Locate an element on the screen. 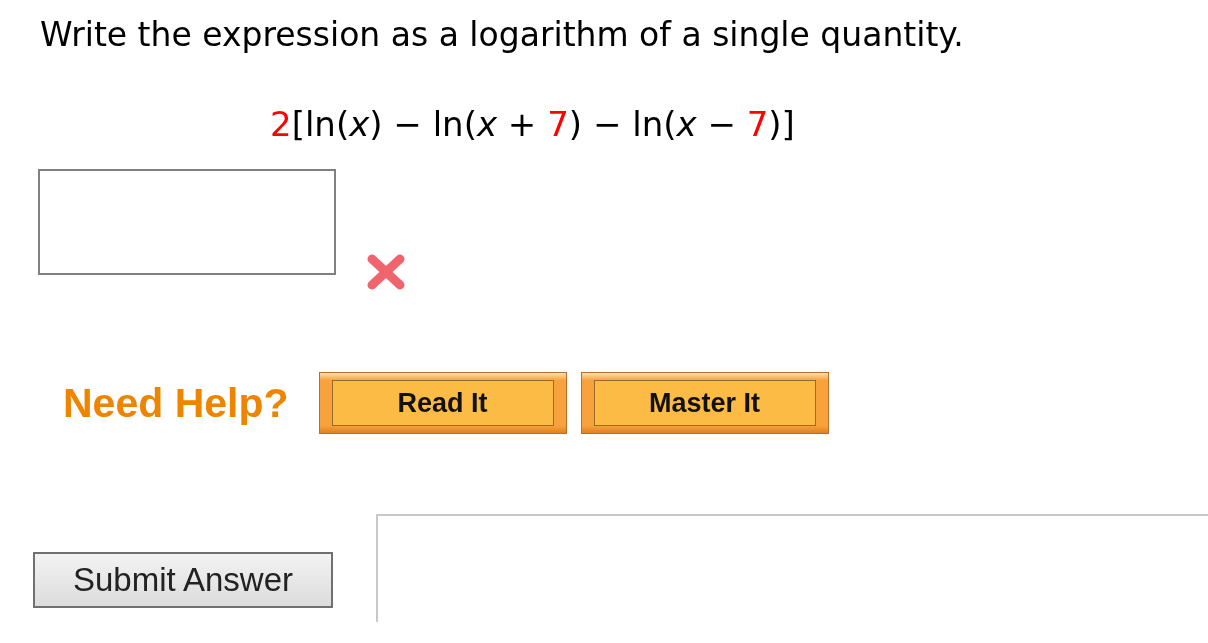 Image resolution: width=1208 pixels, height=643 pixels. help-button: Read It is located at coordinates (442, 403).